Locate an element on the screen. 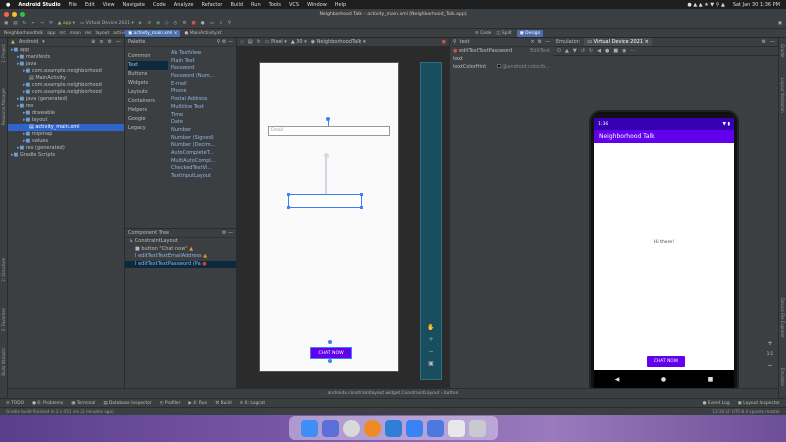 This screenshot has width=786, height=442. close-window-button is located at coordinates (6, 14).